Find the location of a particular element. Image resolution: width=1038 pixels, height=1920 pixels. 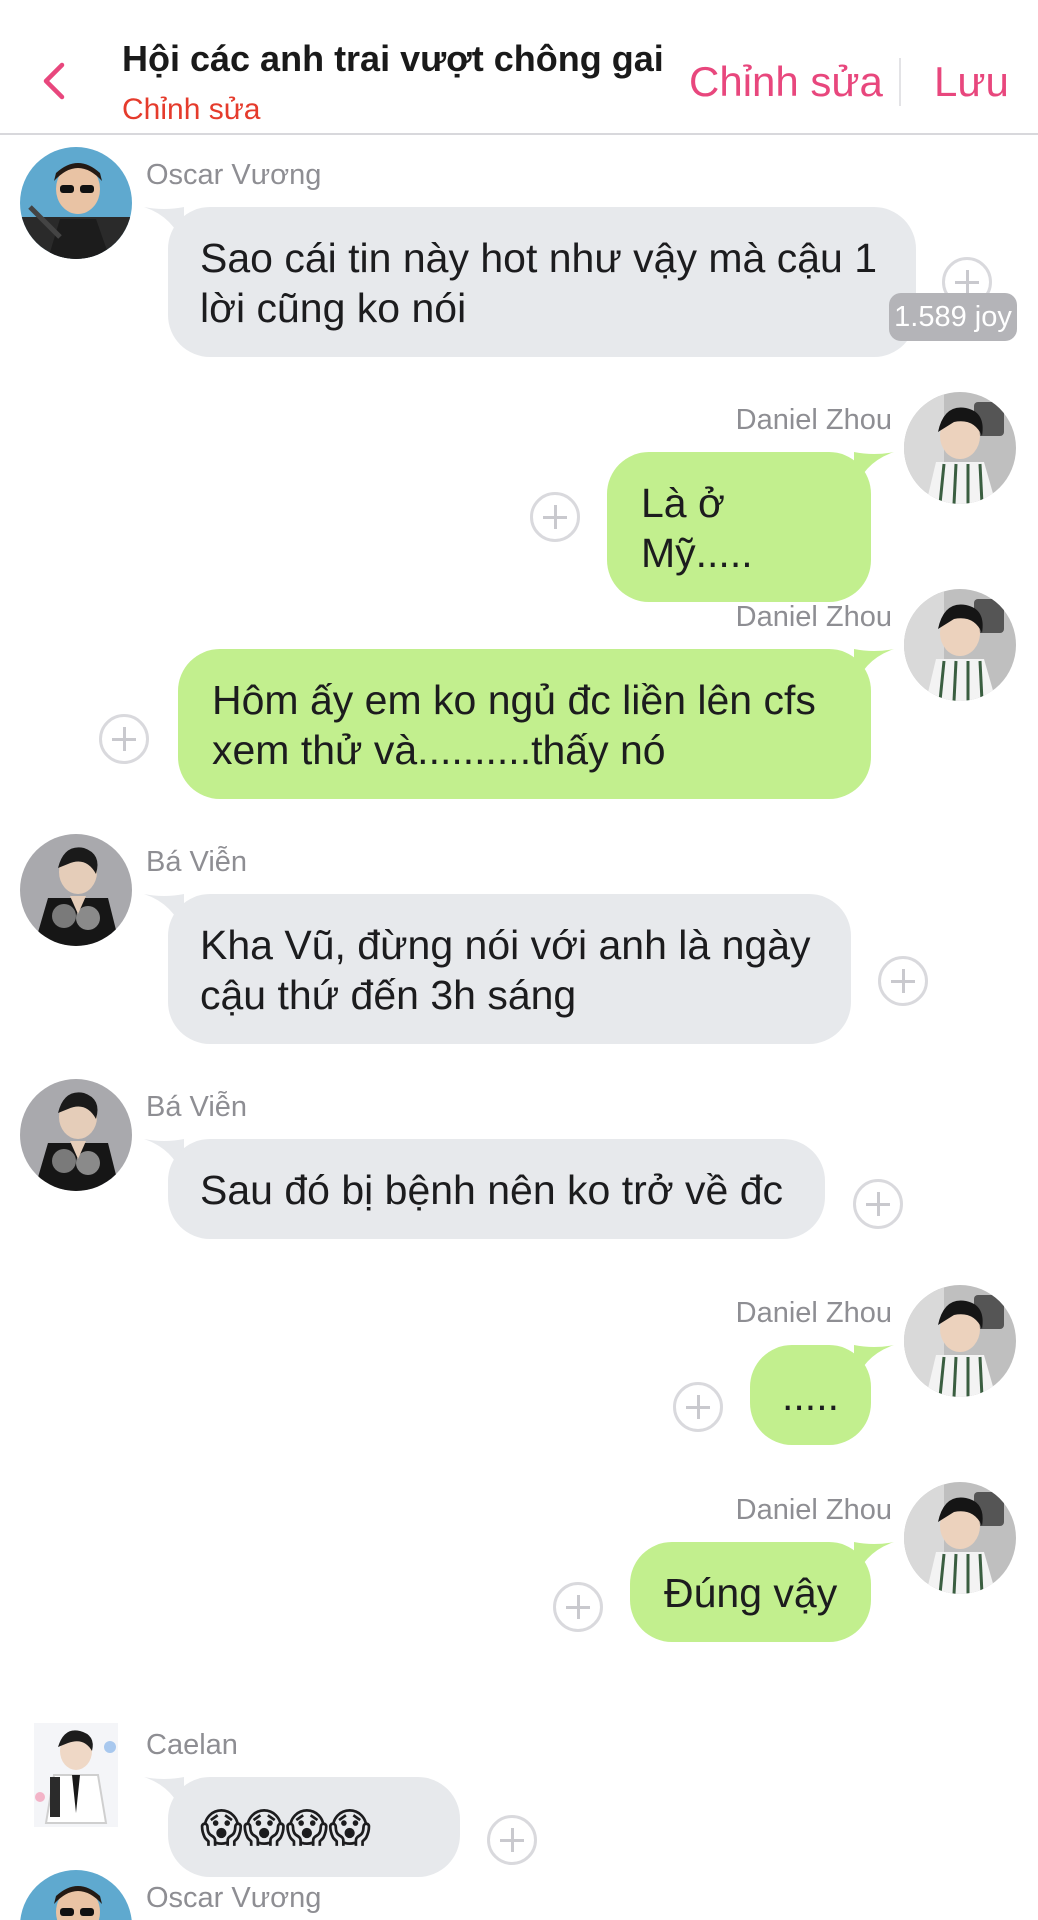

chevron-left-icon is located at coordinates (54, 81).